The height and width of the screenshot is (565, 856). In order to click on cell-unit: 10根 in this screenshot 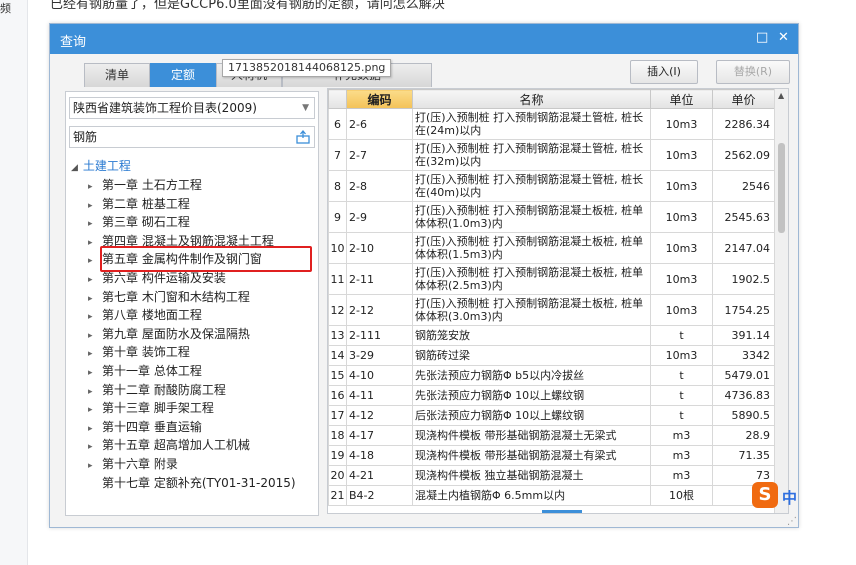, I will do `click(681, 495)`.